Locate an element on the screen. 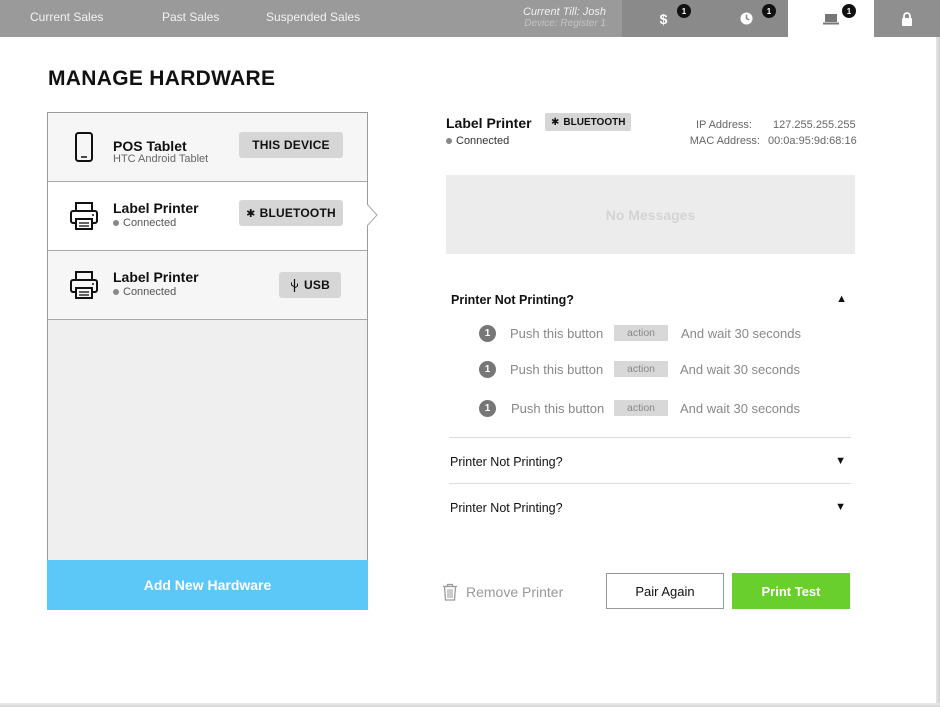  detail-device-name: Label Printer is located at coordinates (489, 123).